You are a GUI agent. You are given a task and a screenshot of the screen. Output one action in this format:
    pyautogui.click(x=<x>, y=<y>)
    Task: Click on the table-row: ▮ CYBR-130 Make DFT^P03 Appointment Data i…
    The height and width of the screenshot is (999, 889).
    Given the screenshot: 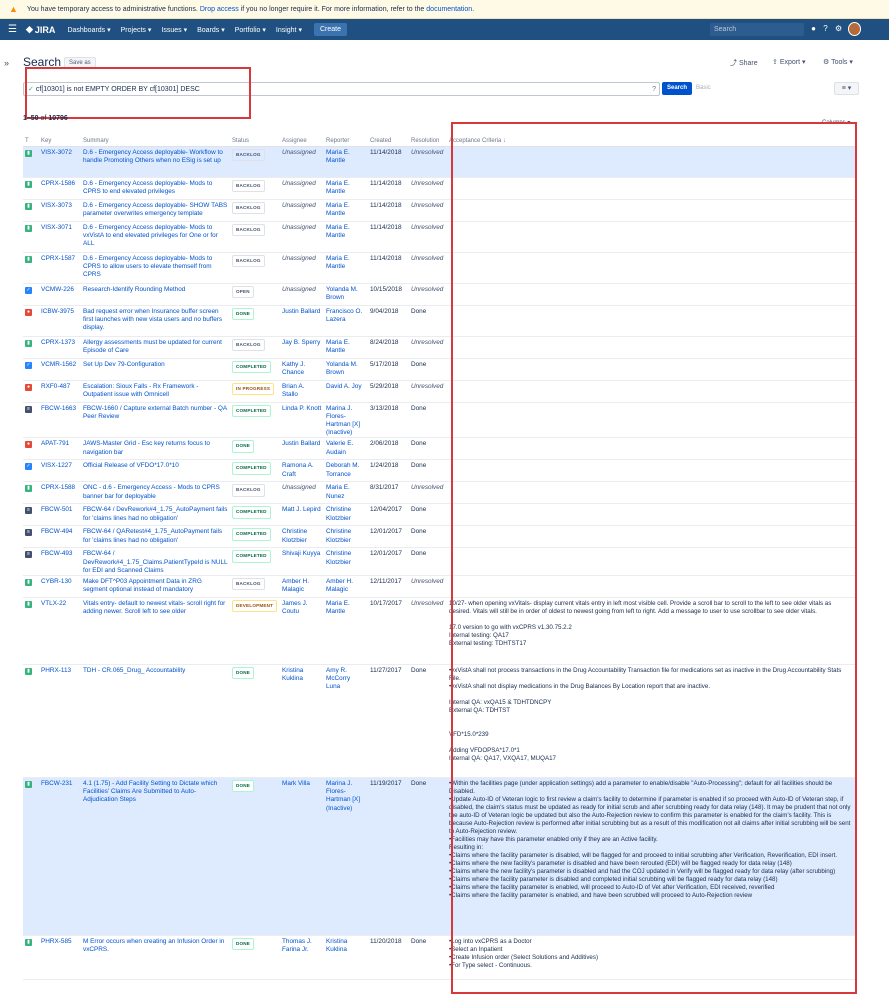 What is the action you would take?
    pyautogui.click(x=439, y=586)
    